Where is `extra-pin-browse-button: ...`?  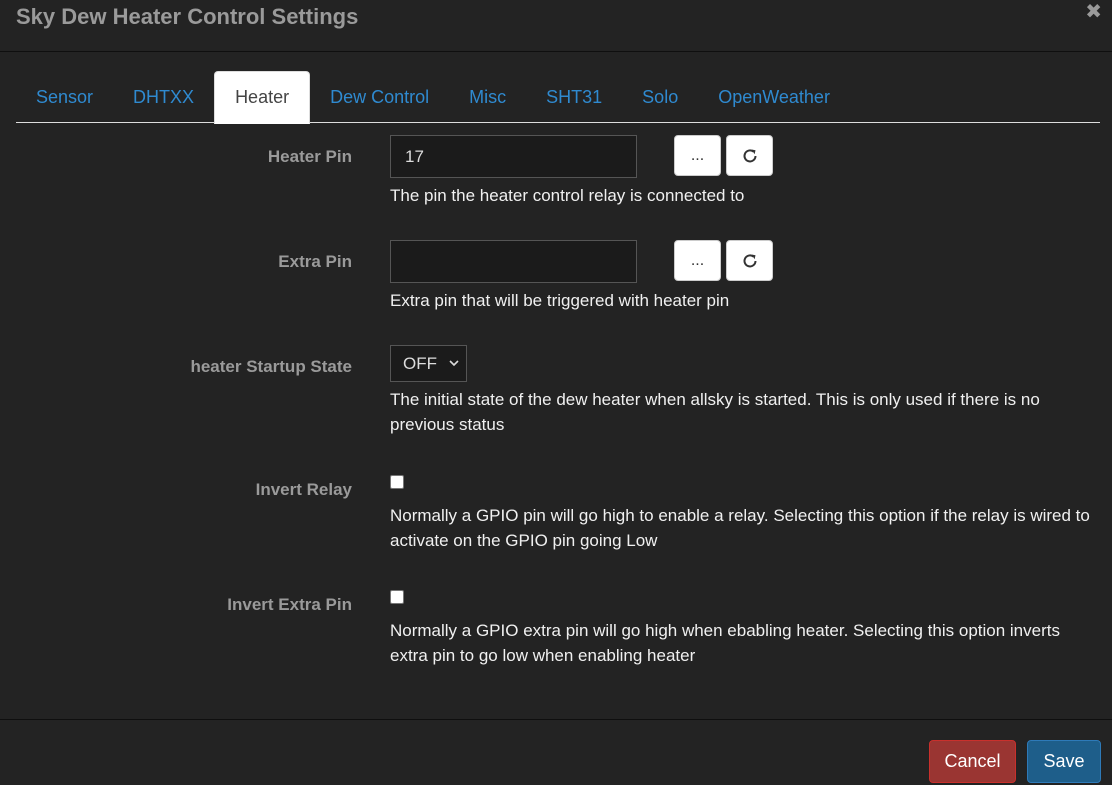
extra-pin-browse-button: ... is located at coordinates (697, 260).